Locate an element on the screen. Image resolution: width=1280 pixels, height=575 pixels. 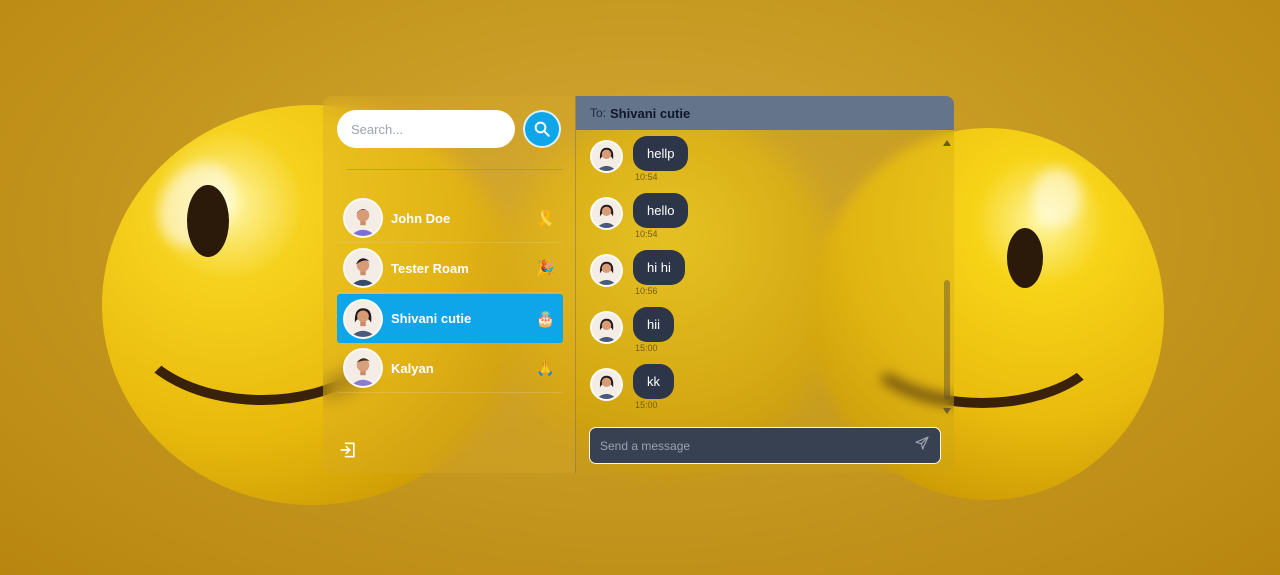
scroll-thumb is located at coordinates (947, 340).